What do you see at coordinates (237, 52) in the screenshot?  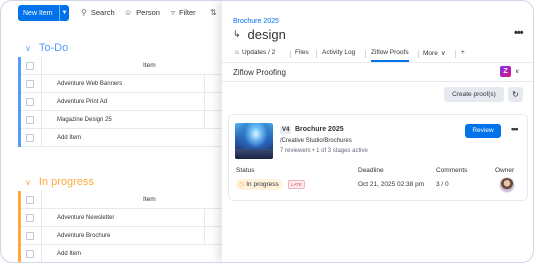 I see `home-icon: ⌂` at bounding box center [237, 52].